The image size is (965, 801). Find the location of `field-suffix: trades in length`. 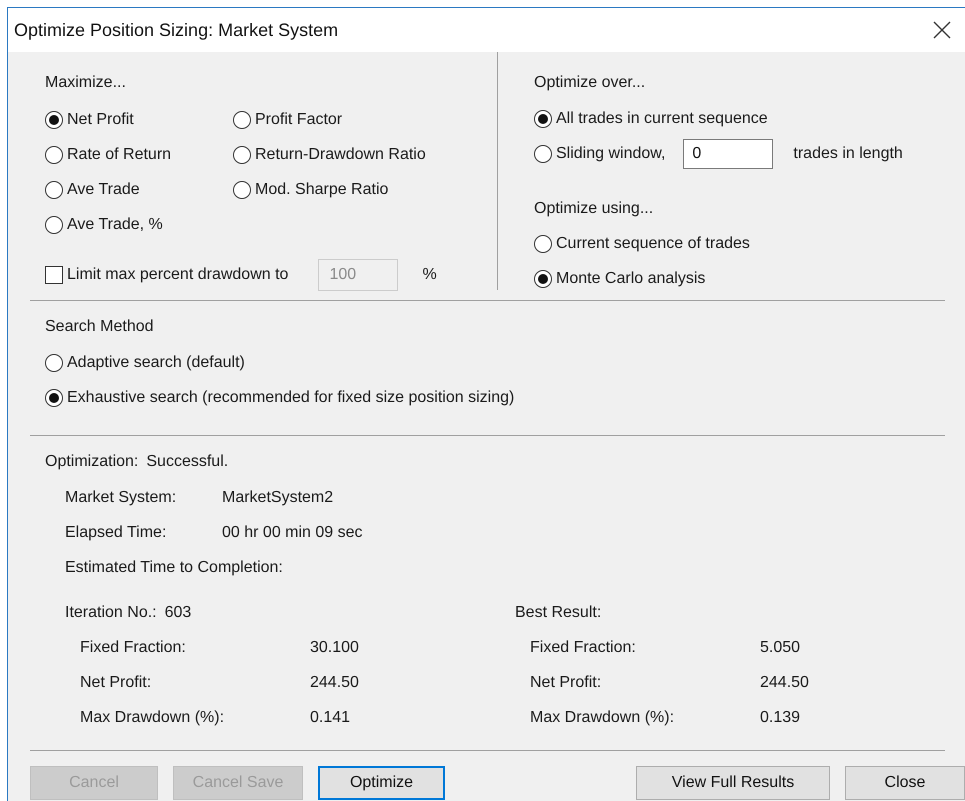

field-suffix: trades in length is located at coordinates (848, 153).